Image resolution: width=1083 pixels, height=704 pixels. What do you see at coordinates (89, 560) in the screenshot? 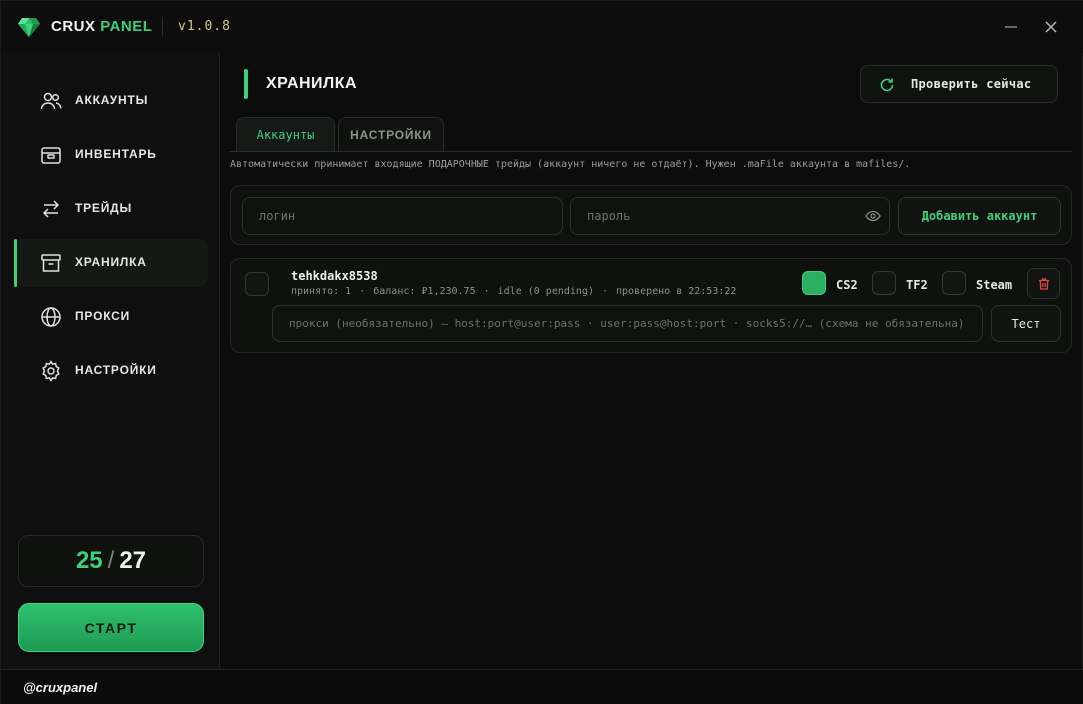
I see `counter-current: 25` at bounding box center [89, 560].